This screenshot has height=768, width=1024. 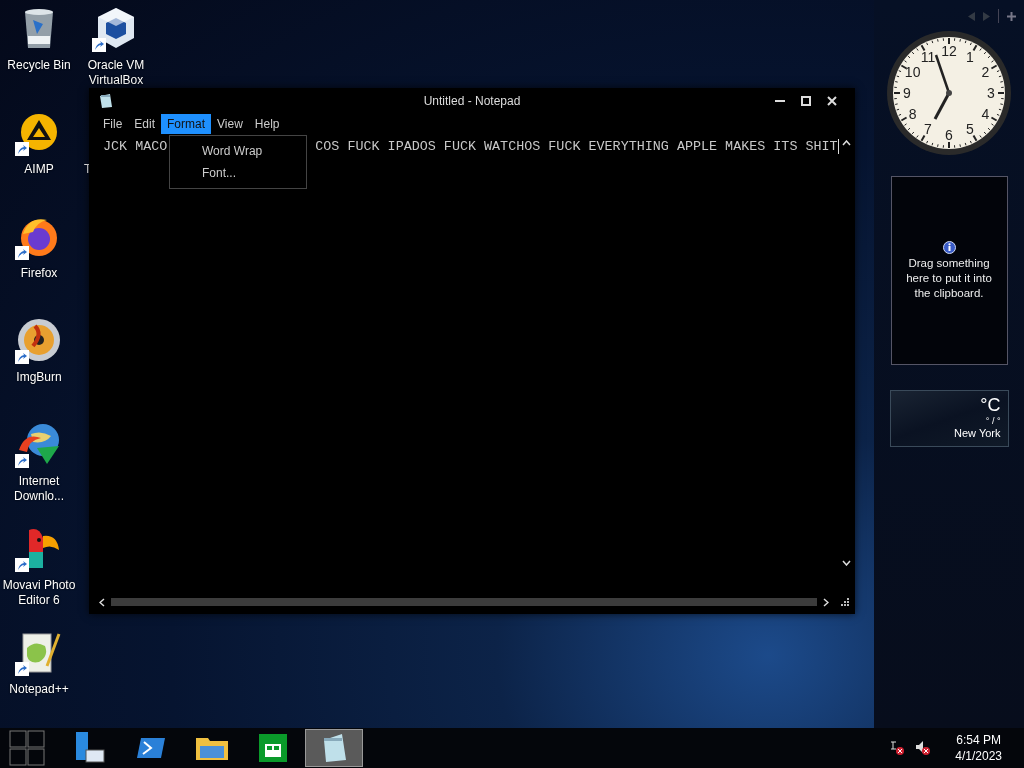 What do you see at coordinates (912, 114) in the screenshot?
I see `clock-numeral: 8` at bounding box center [912, 114].